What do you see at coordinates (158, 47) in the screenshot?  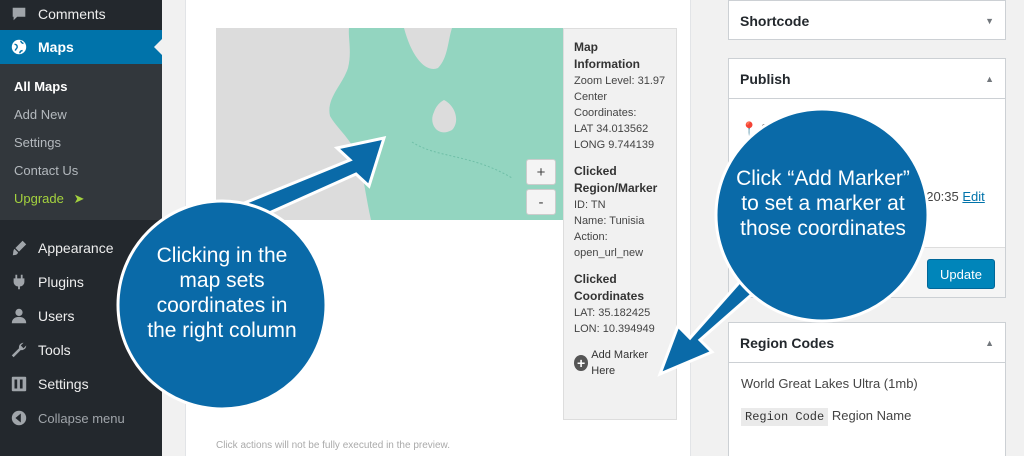 I see `active-indicator` at bounding box center [158, 47].